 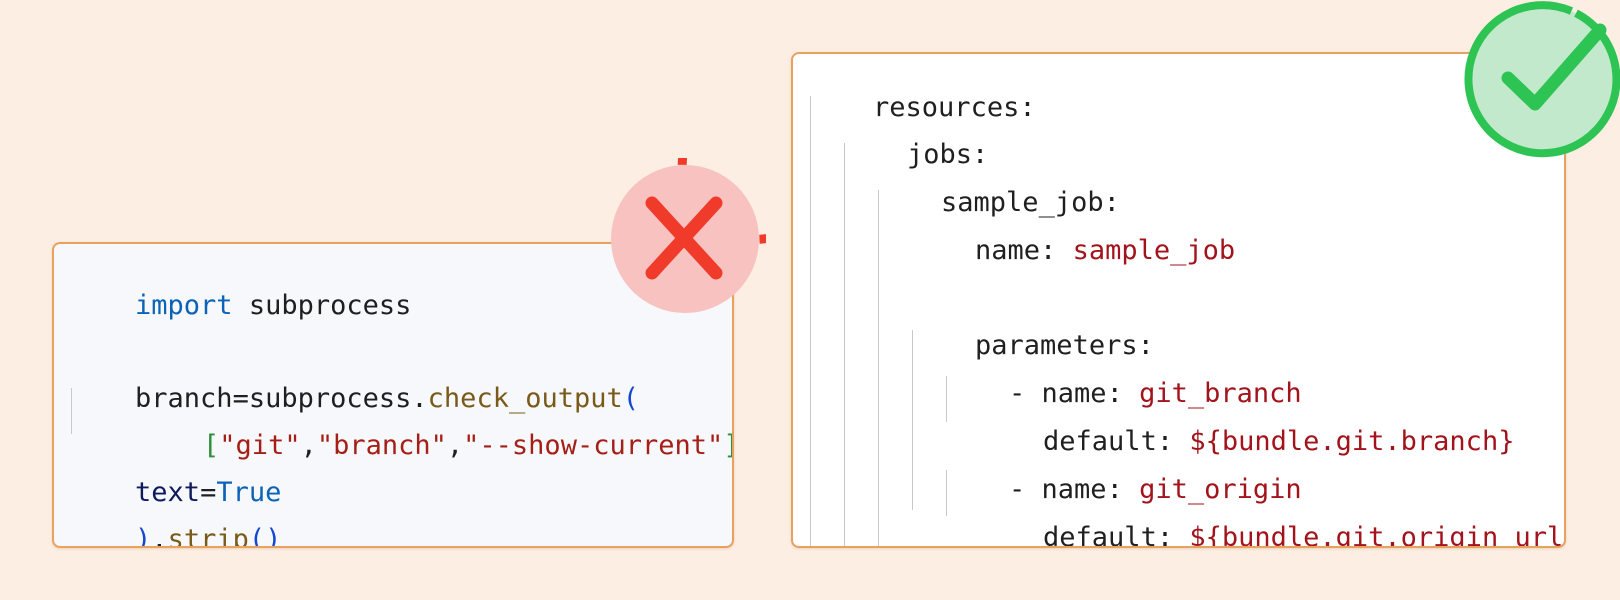 What do you see at coordinates (176, 517) in the screenshot?
I see `code-line-6: ).strip()` at bounding box center [176, 517].